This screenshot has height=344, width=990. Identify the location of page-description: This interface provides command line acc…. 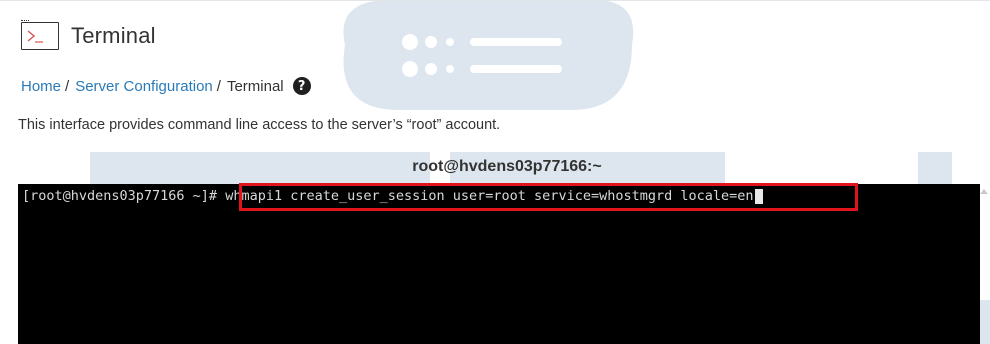
(259, 125).